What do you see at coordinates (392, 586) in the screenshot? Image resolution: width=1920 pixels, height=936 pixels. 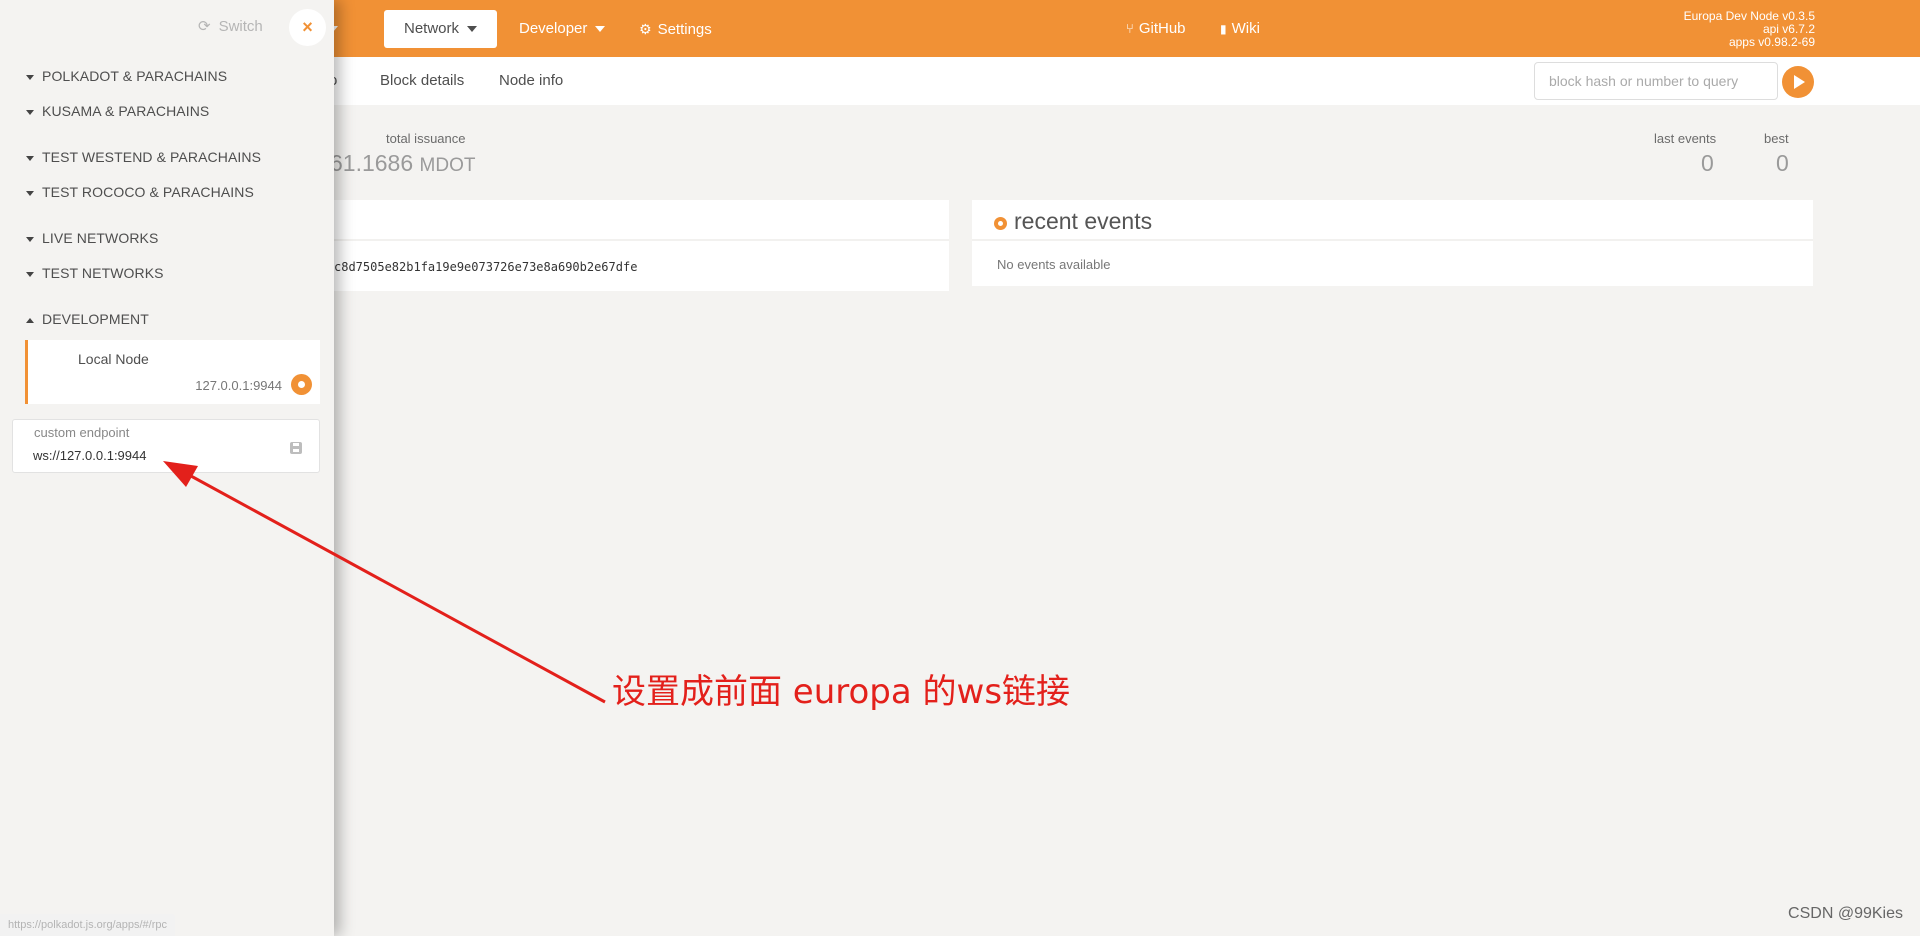 I see `annotation-arrow-line` at bounding box center [392, 586].